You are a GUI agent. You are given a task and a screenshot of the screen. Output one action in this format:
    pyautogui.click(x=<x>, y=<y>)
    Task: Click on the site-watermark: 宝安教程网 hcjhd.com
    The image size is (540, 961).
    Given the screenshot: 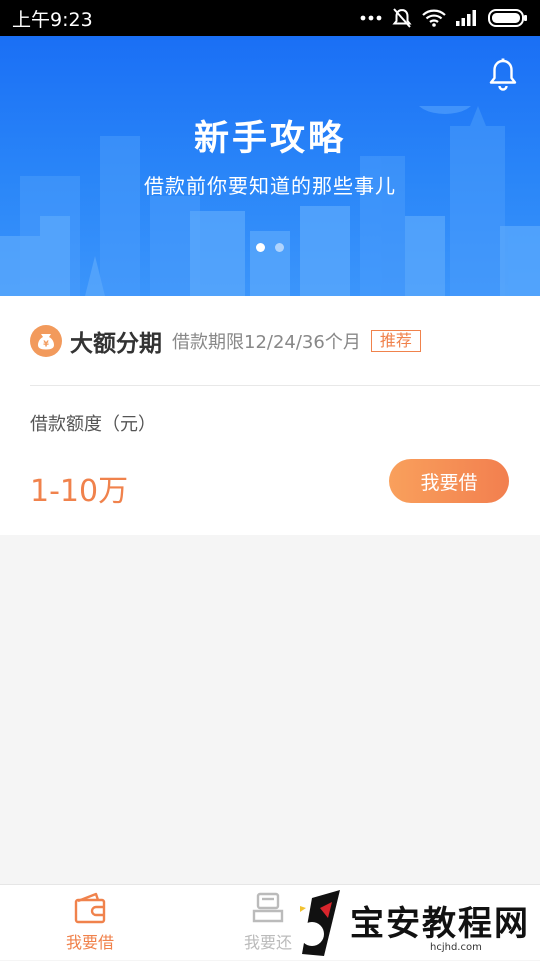 What is the action you would take?
    pyautogui.click(x=415, y=924)
    